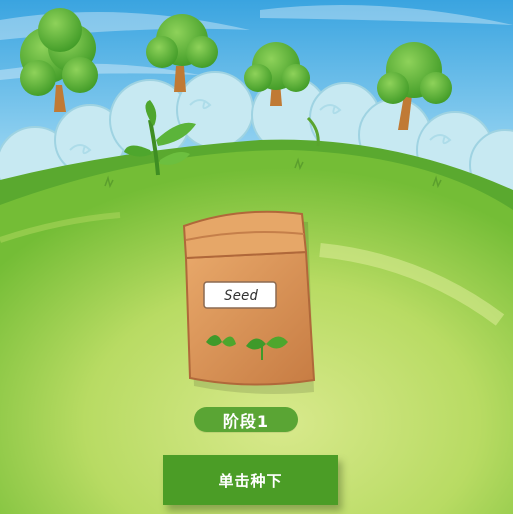 Image resolution: width=513 pixels, height=514 pixels. Describe the element at coordinates (246, 419) in the screenshot. I see `stage-badge: 阶段1` at that location.